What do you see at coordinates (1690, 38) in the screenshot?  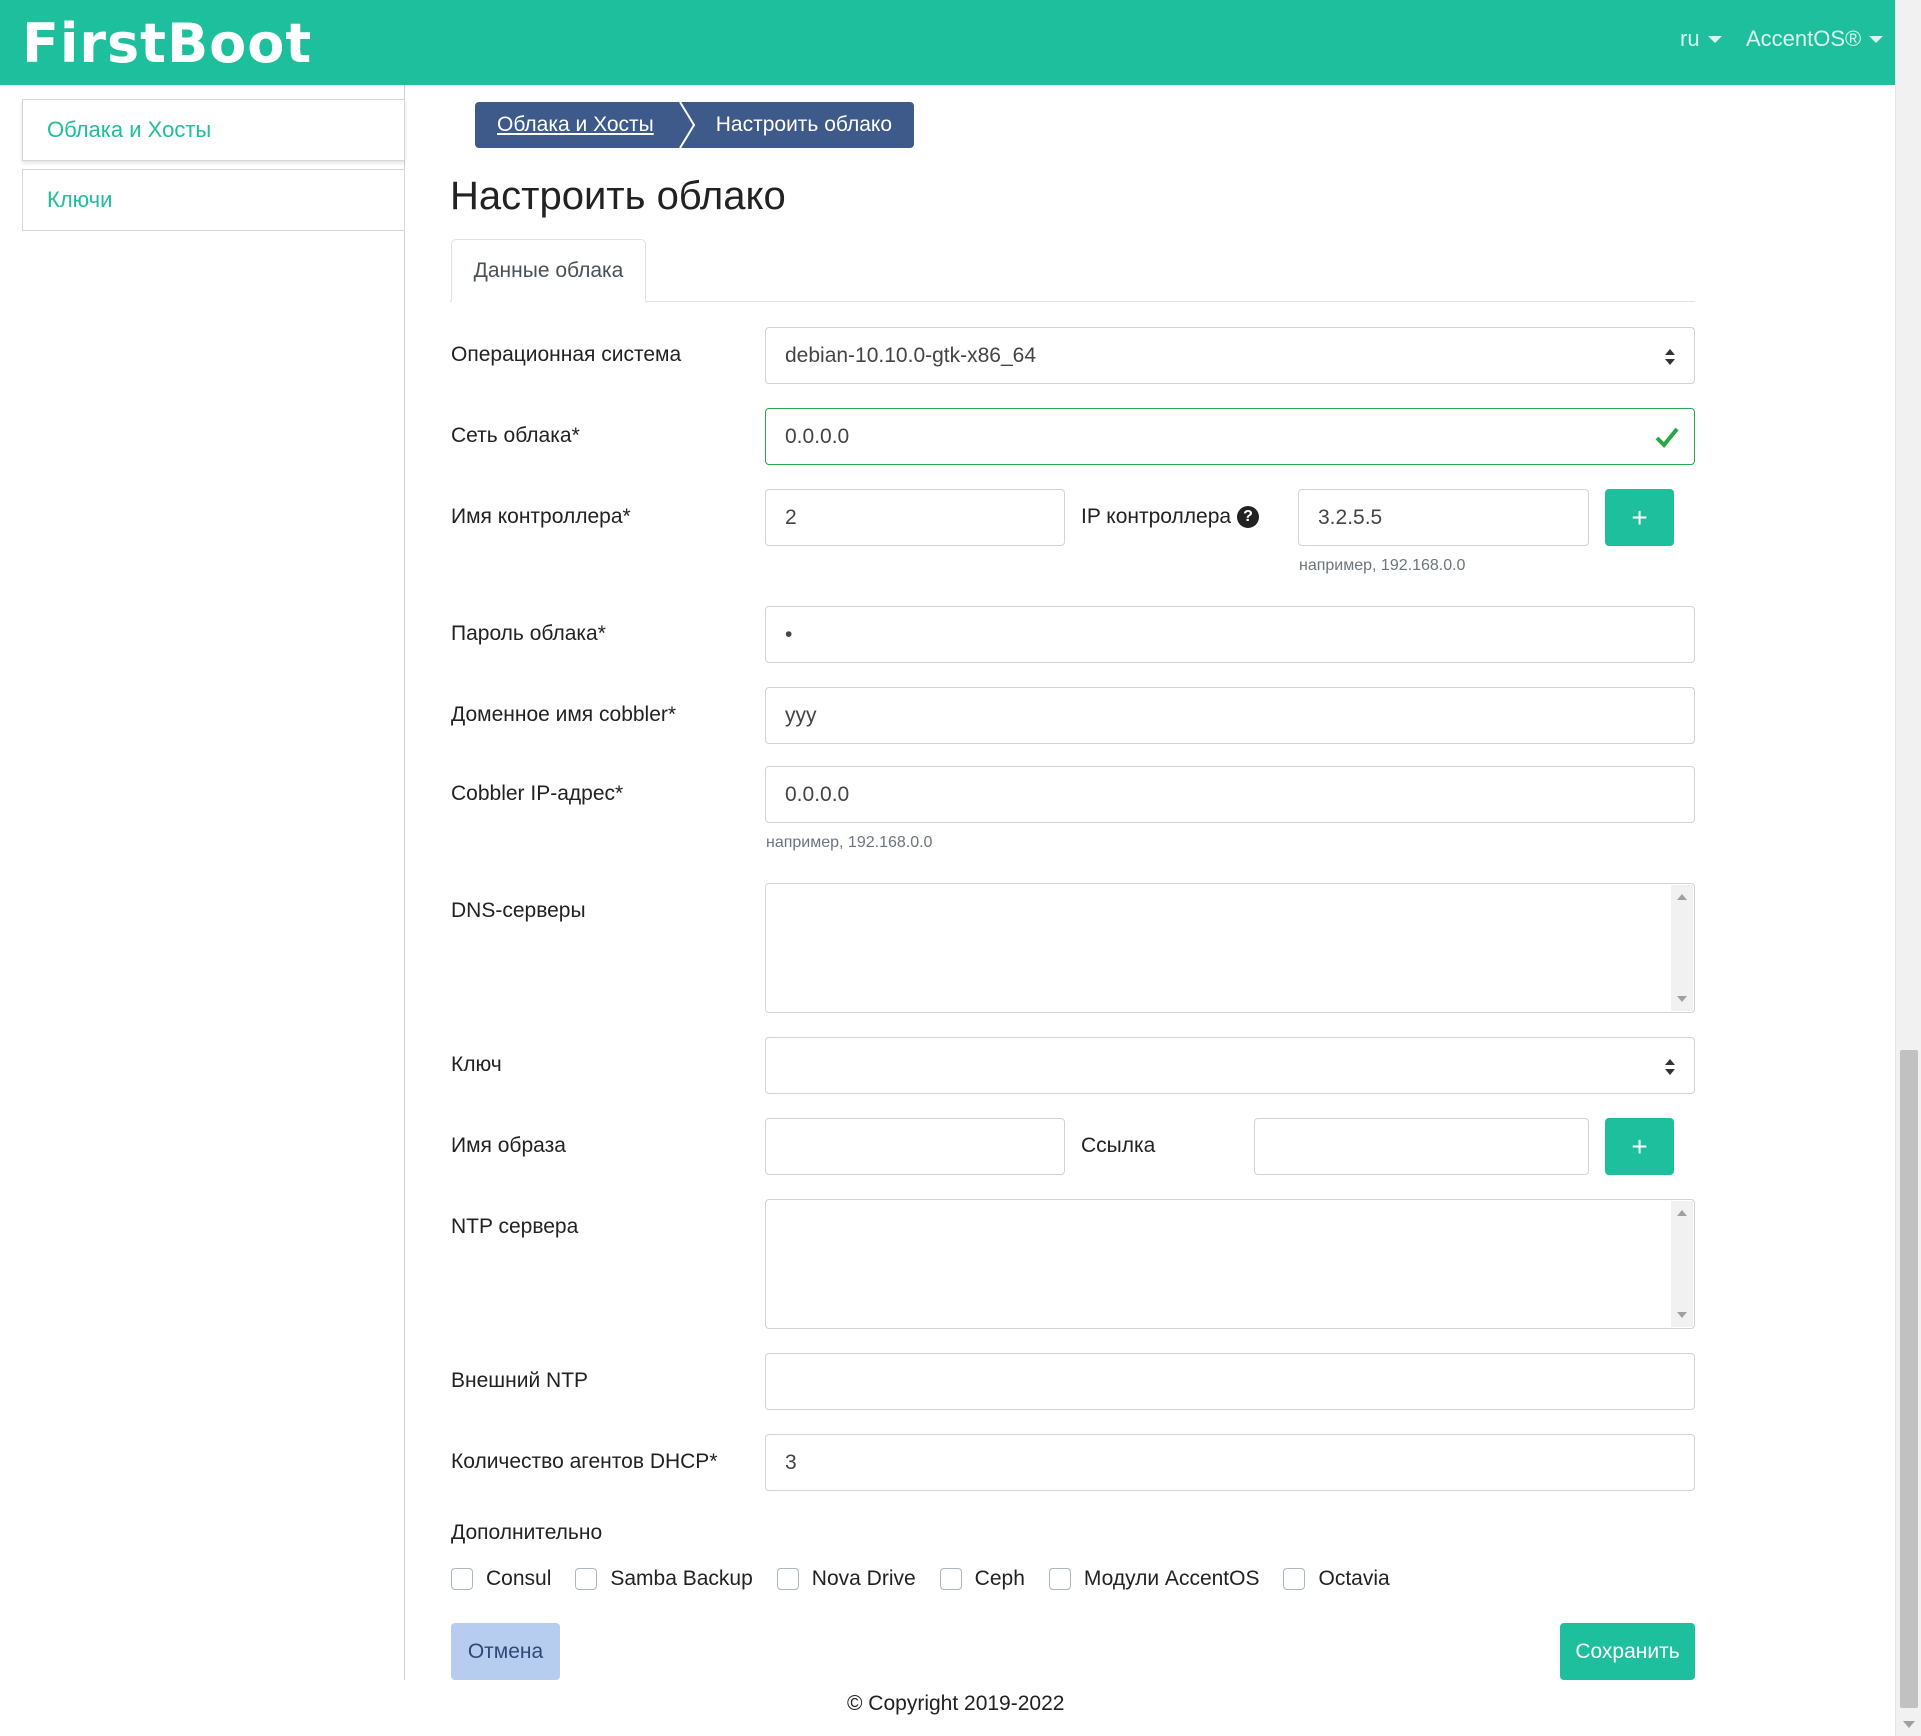 I see `language-label: ru` at bounding box center [1690, 38].